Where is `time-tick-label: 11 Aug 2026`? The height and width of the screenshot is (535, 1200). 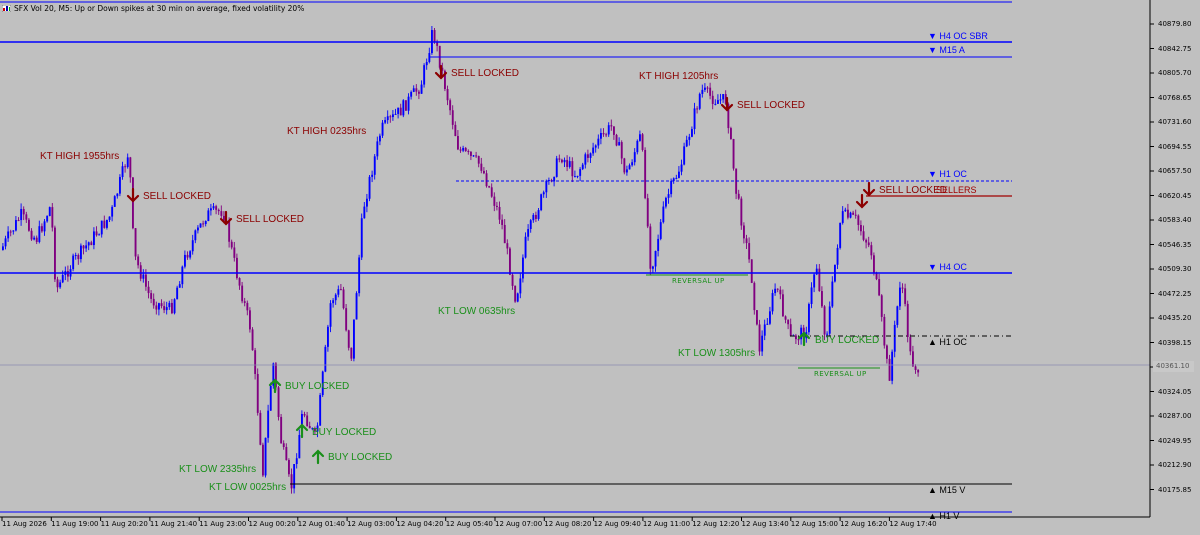 time-tick-label: 11 Aug 2026 is located at coordinates (24, 524).